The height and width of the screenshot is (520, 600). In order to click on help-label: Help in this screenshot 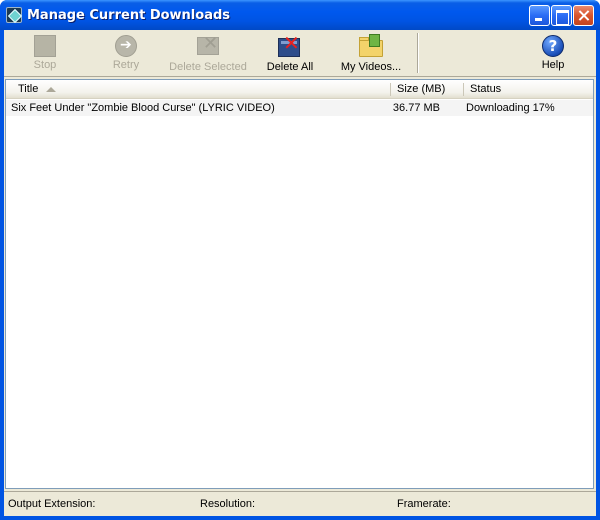, I will do `click(553, 65)`.